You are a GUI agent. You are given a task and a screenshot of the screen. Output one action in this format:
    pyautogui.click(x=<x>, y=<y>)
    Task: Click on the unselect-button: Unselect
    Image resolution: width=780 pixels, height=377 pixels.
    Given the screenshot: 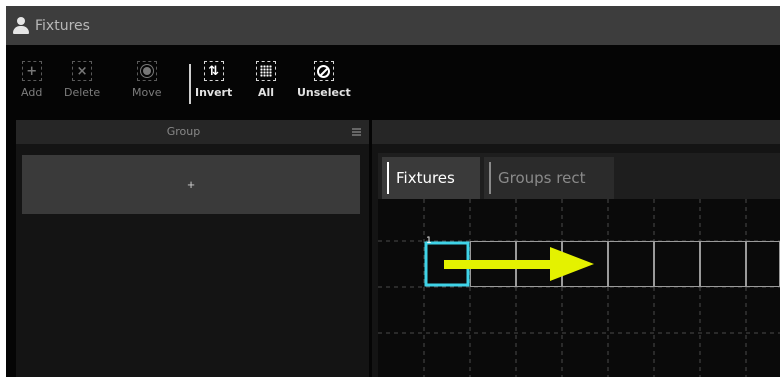 What is the action you would take?
    pyautogui.click(x=324, y=80)
    